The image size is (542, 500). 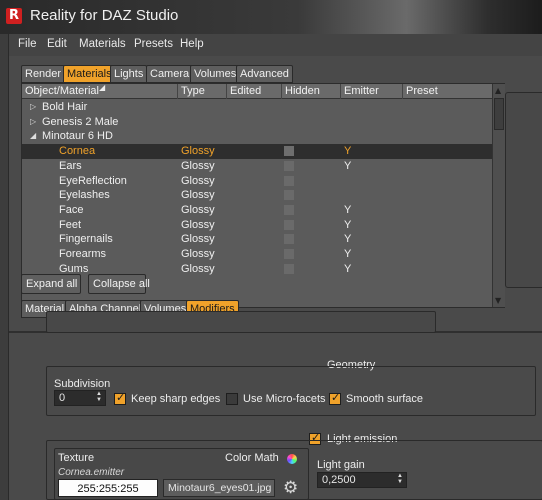 I want to click on menu-materials: Materials, so click(x=102, y=44).